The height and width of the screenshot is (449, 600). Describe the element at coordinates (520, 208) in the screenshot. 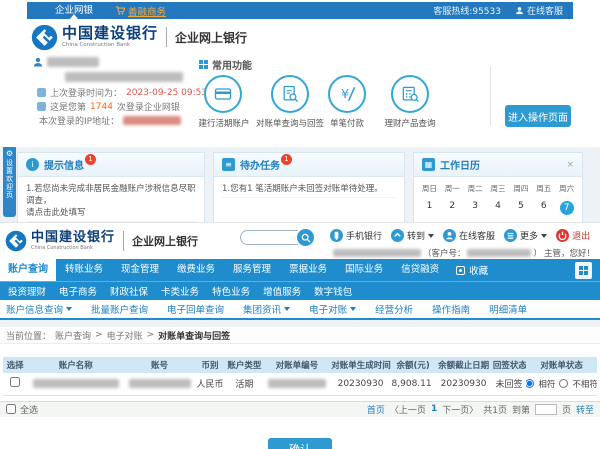

I see `calendar-day: 5` at that location.